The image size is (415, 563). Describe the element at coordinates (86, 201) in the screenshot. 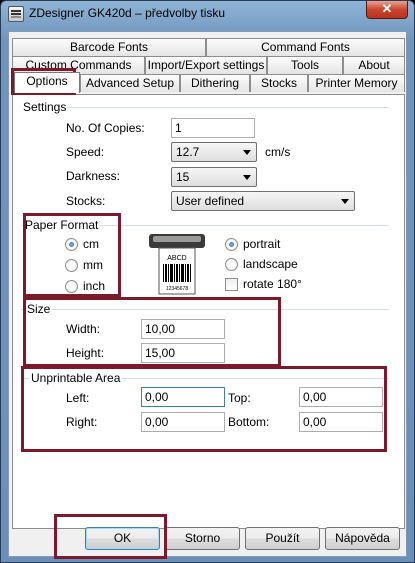

I see `stocks-label: Stocks:` at that location.